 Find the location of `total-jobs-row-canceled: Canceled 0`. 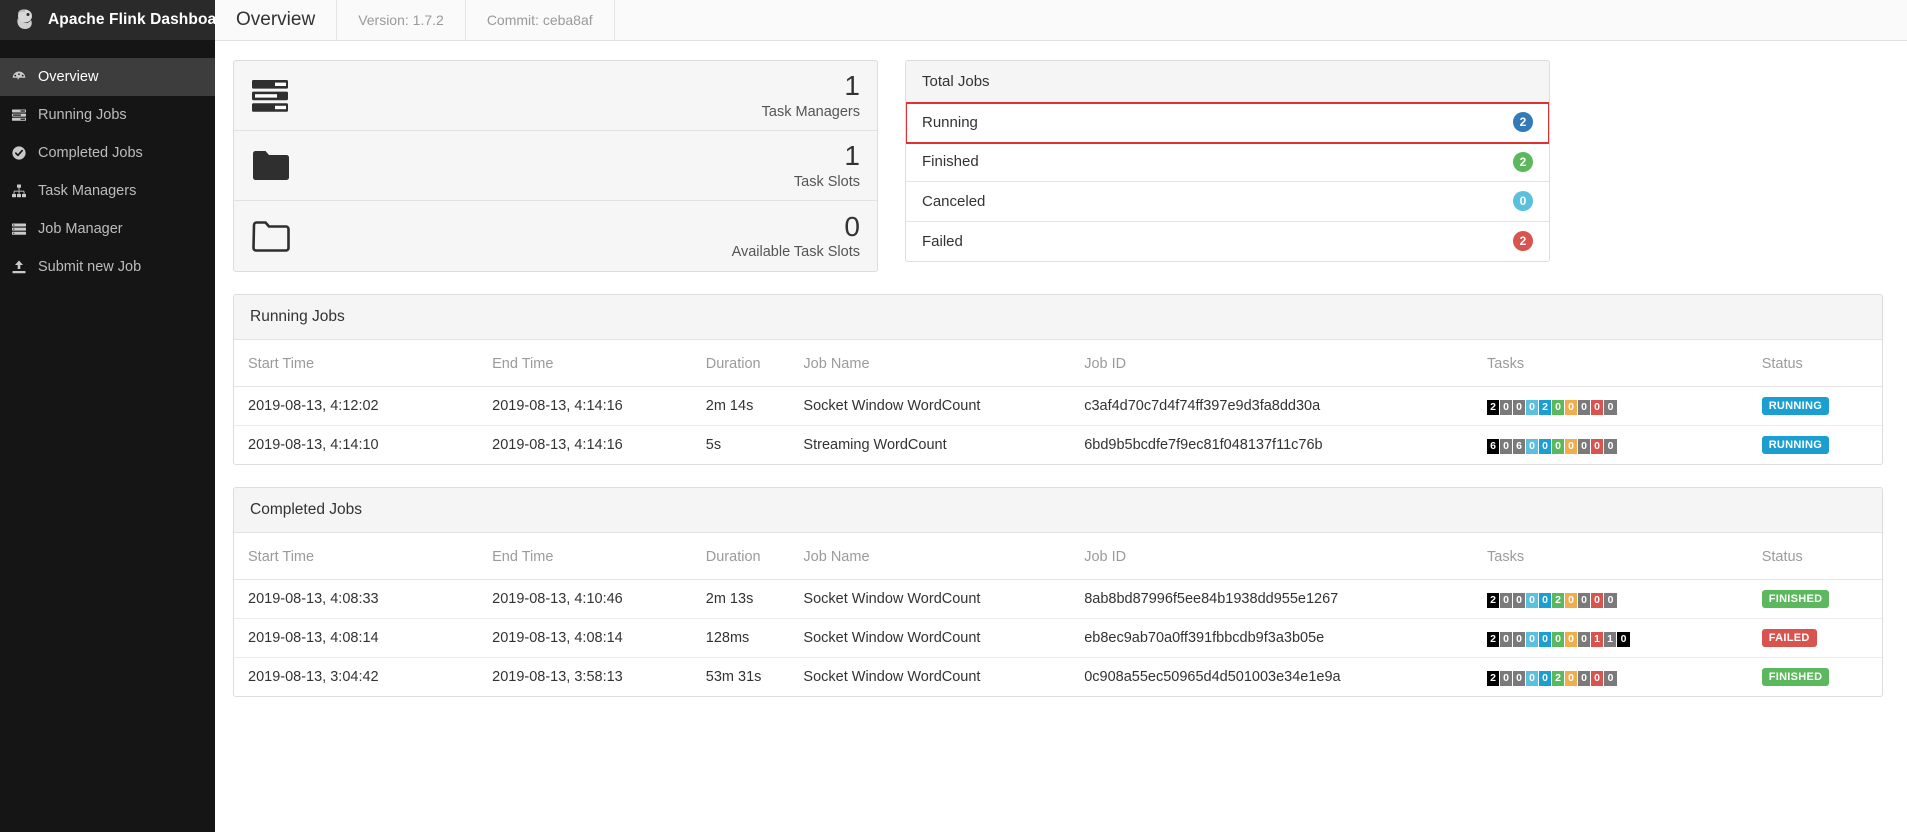

total-jobs-row-canceled: Canceled 0 is located at coordinates (1227, 202).